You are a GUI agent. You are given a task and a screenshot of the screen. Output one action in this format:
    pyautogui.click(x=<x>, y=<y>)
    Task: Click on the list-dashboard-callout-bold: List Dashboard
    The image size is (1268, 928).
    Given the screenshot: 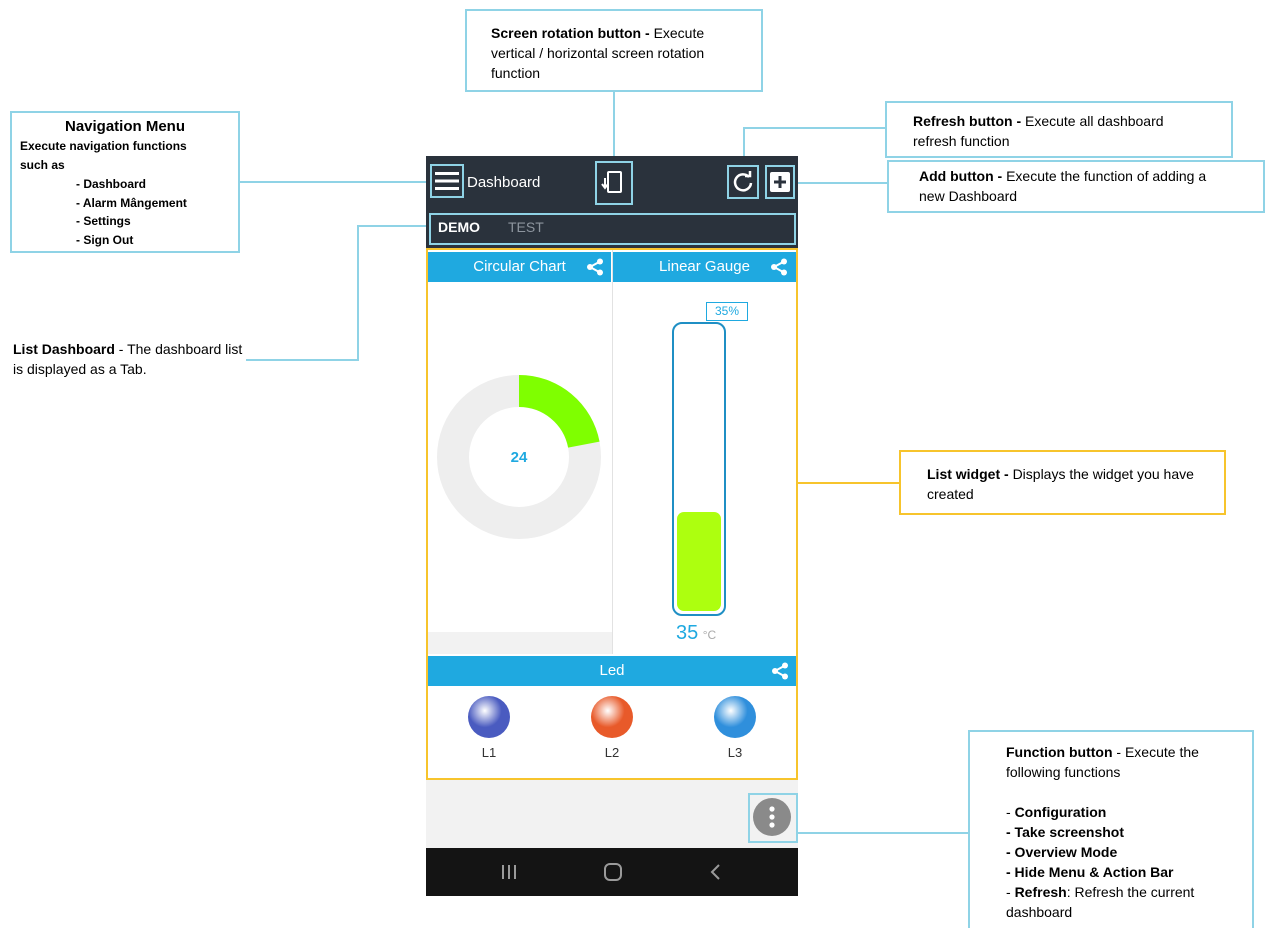 What is the action you would take?
    pyautogui.click(x=64, y=349)
    